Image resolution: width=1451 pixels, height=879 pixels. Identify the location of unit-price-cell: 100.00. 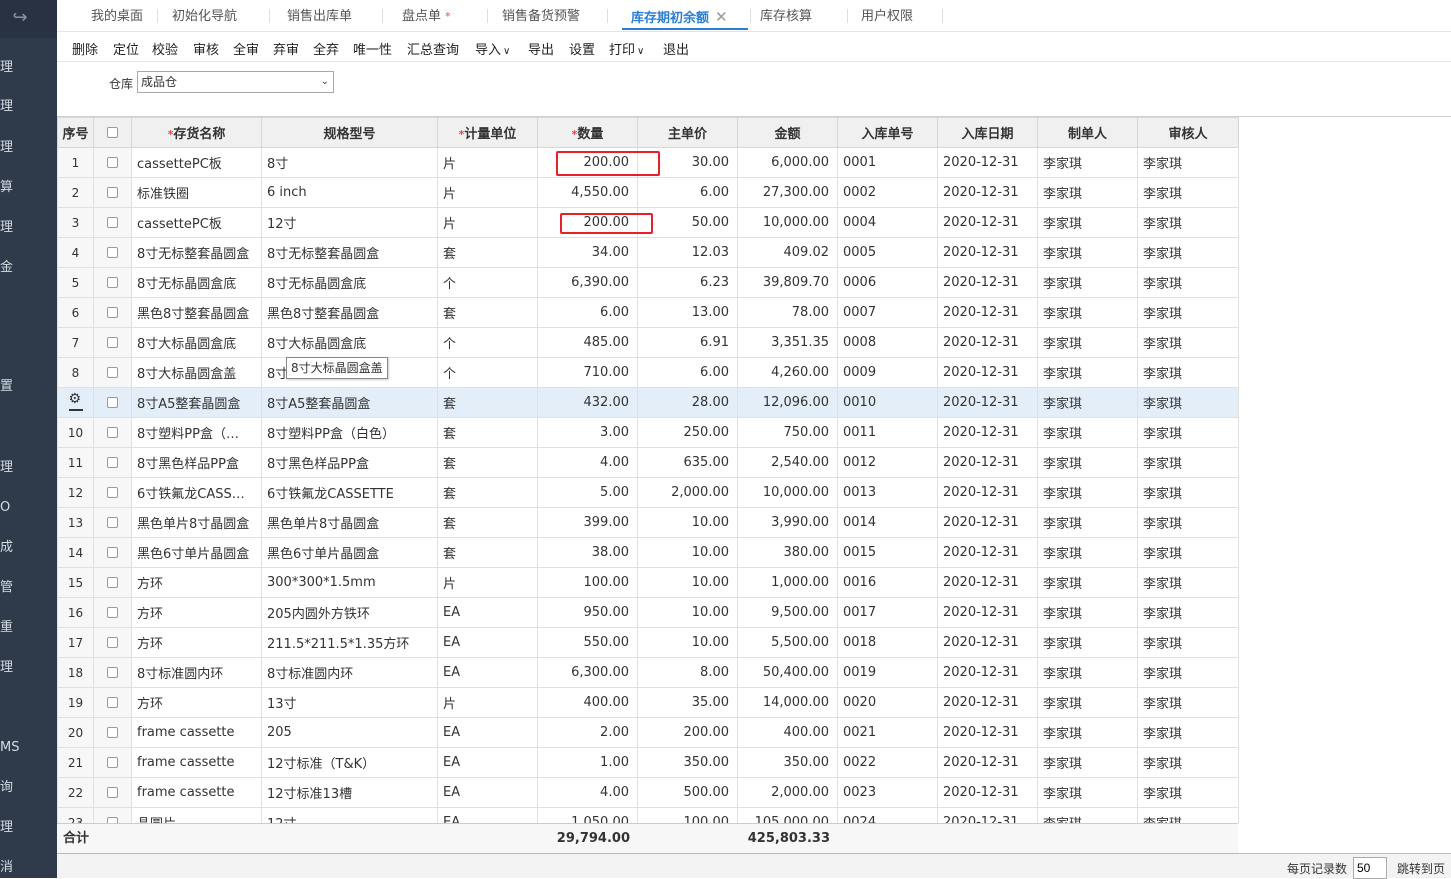
(687, 815).